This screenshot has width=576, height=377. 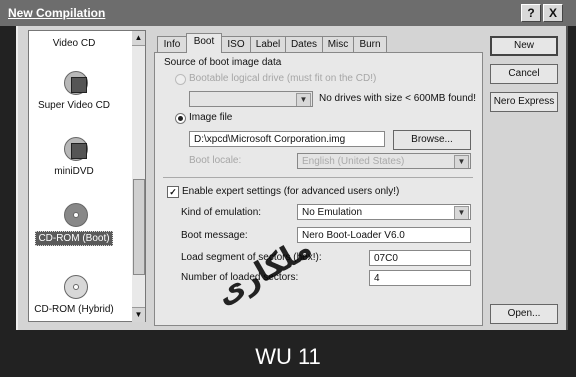 I want to click on image-file-input: D:\xpcd\Microsoft Corporation.img, so click(x=287, y=139).